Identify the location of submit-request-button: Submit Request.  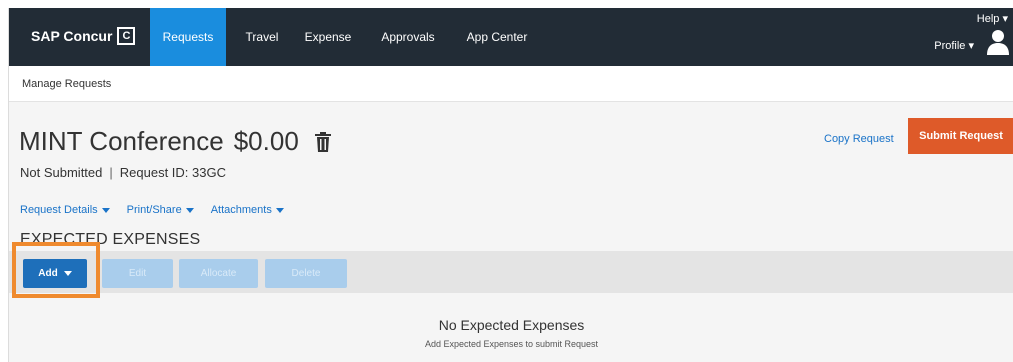
(960, 136).